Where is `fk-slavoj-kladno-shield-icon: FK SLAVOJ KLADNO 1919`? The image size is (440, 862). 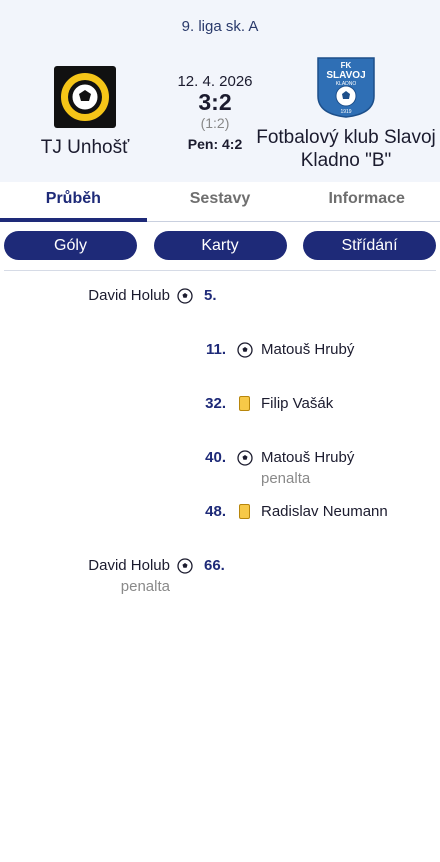
fk-slavoj-kladno-shield-icon: FK SLAVOJ KLADNO 1919 is located at coordinates (346, 87).